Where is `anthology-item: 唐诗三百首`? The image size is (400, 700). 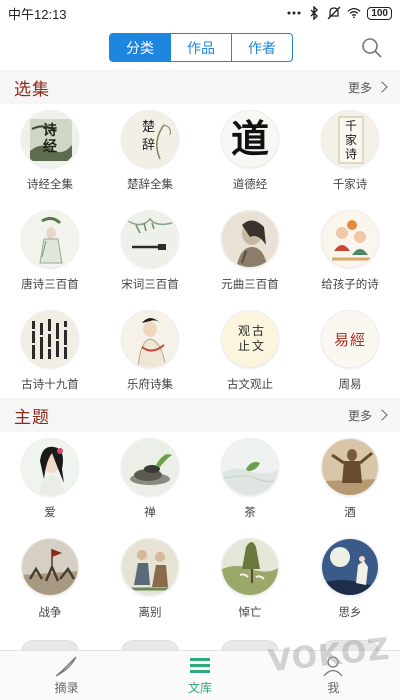 anthology-item: 唐诗三百首 is located at coordinates (50, 254).